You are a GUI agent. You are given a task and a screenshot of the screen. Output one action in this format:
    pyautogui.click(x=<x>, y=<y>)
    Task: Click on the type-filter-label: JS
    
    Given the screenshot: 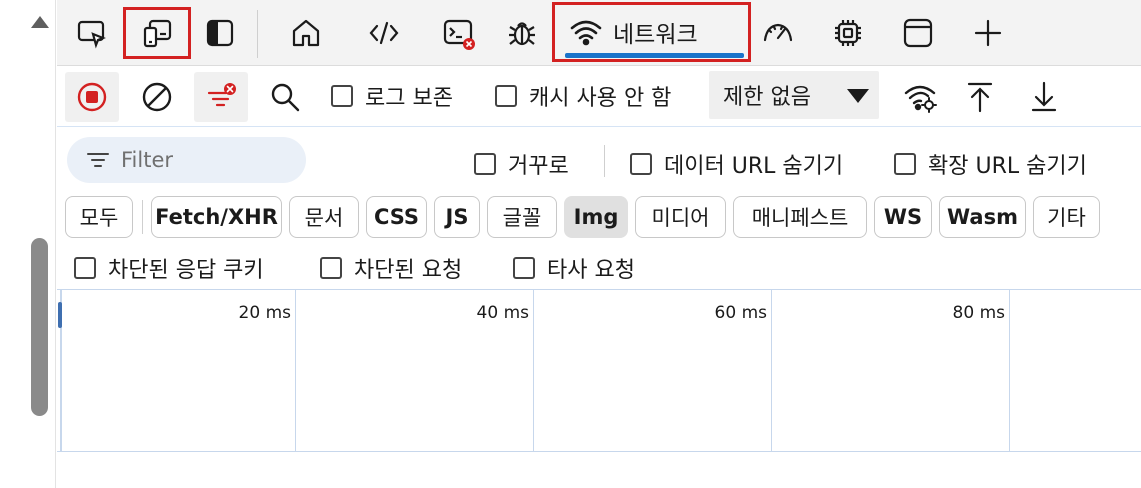 What is the action you would take?
    pyautogui.click(x=457, y=217)
    